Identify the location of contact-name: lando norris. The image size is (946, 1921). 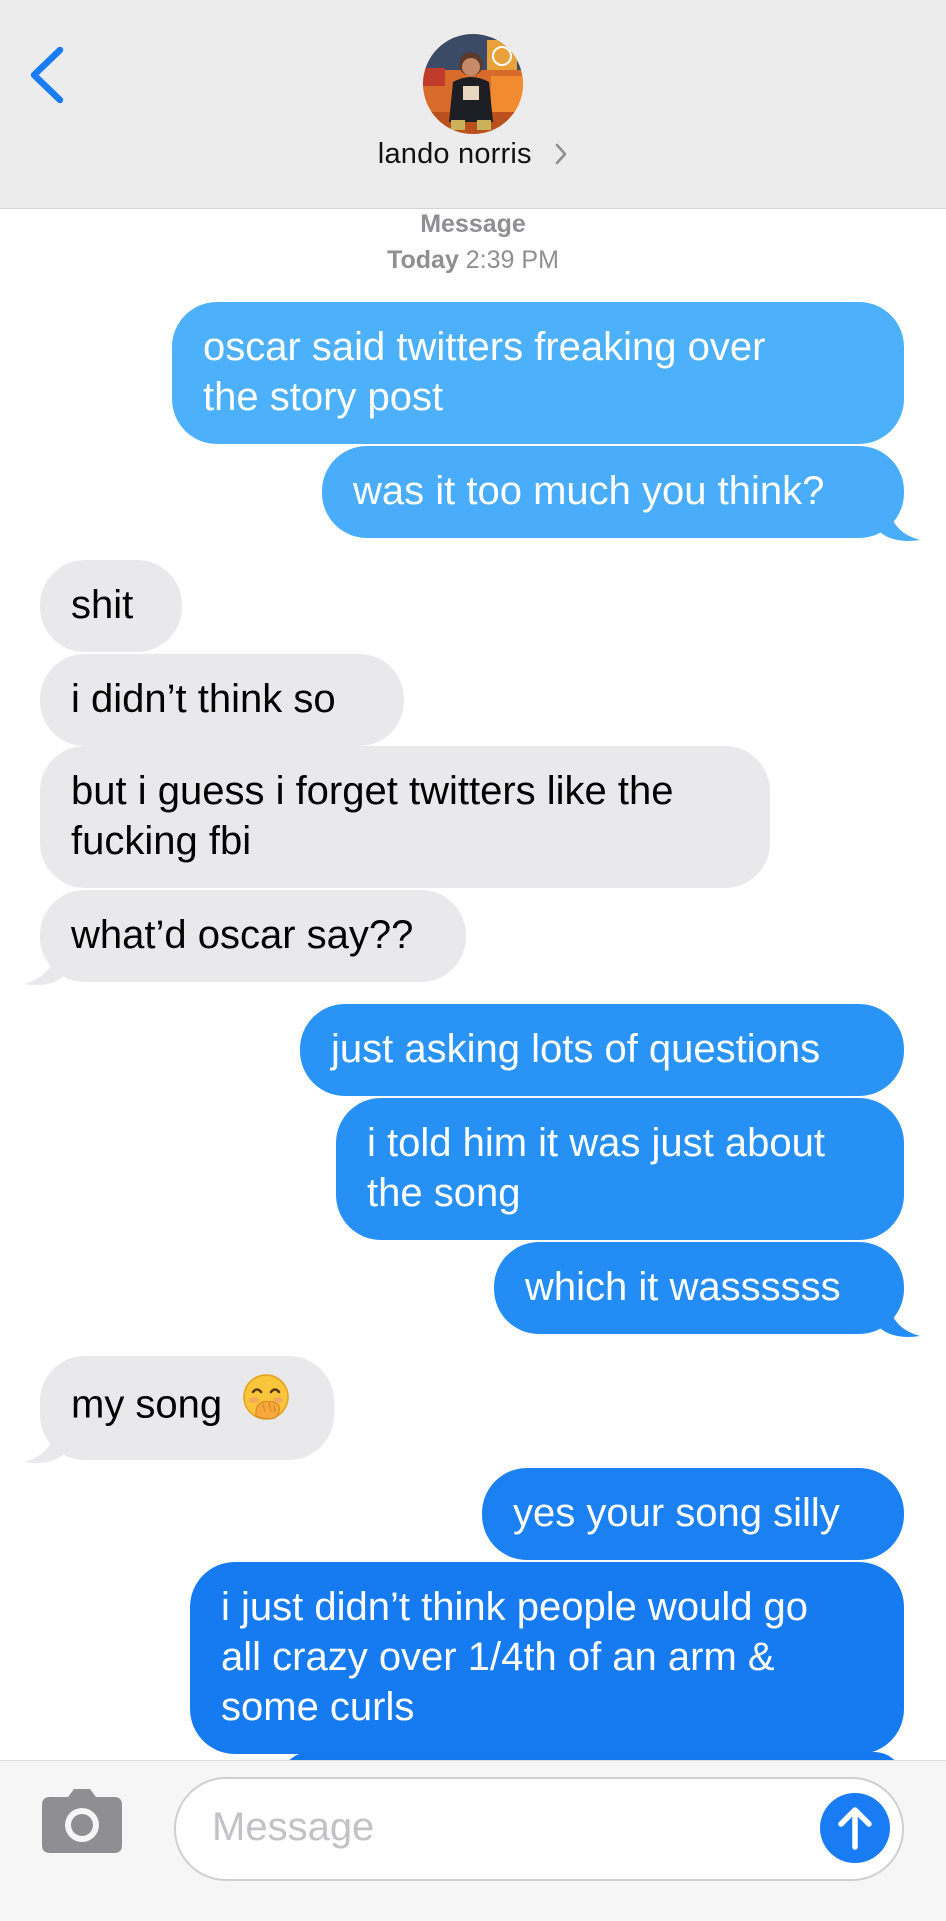
(454, 154).